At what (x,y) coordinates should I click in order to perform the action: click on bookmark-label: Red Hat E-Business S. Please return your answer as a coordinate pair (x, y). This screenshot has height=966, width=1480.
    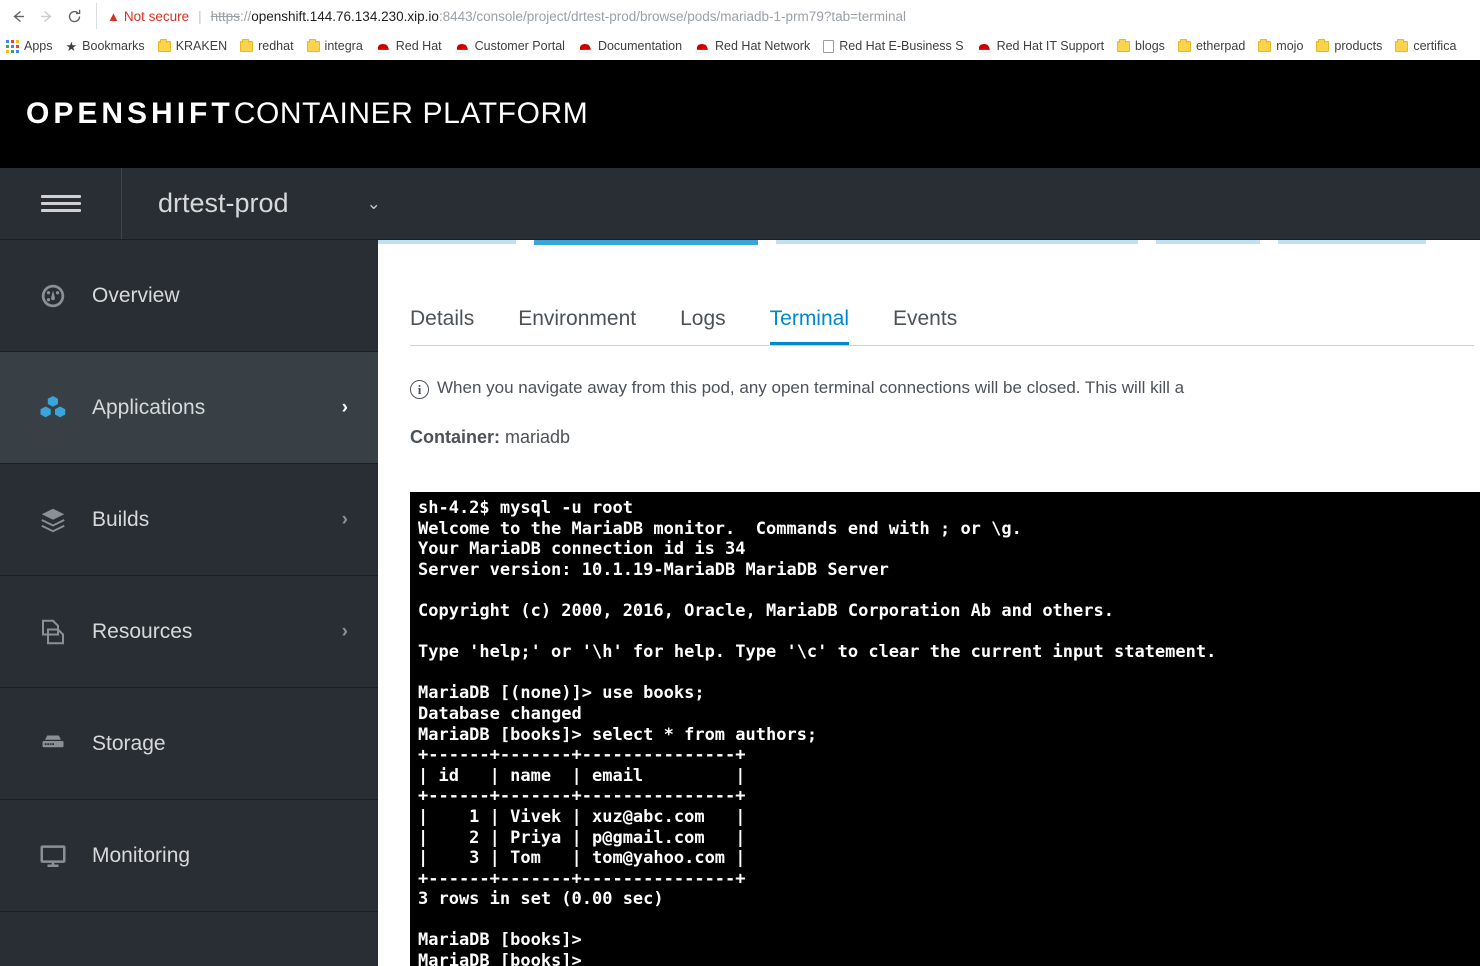
    Looking at the image, I should click on (901, 46).